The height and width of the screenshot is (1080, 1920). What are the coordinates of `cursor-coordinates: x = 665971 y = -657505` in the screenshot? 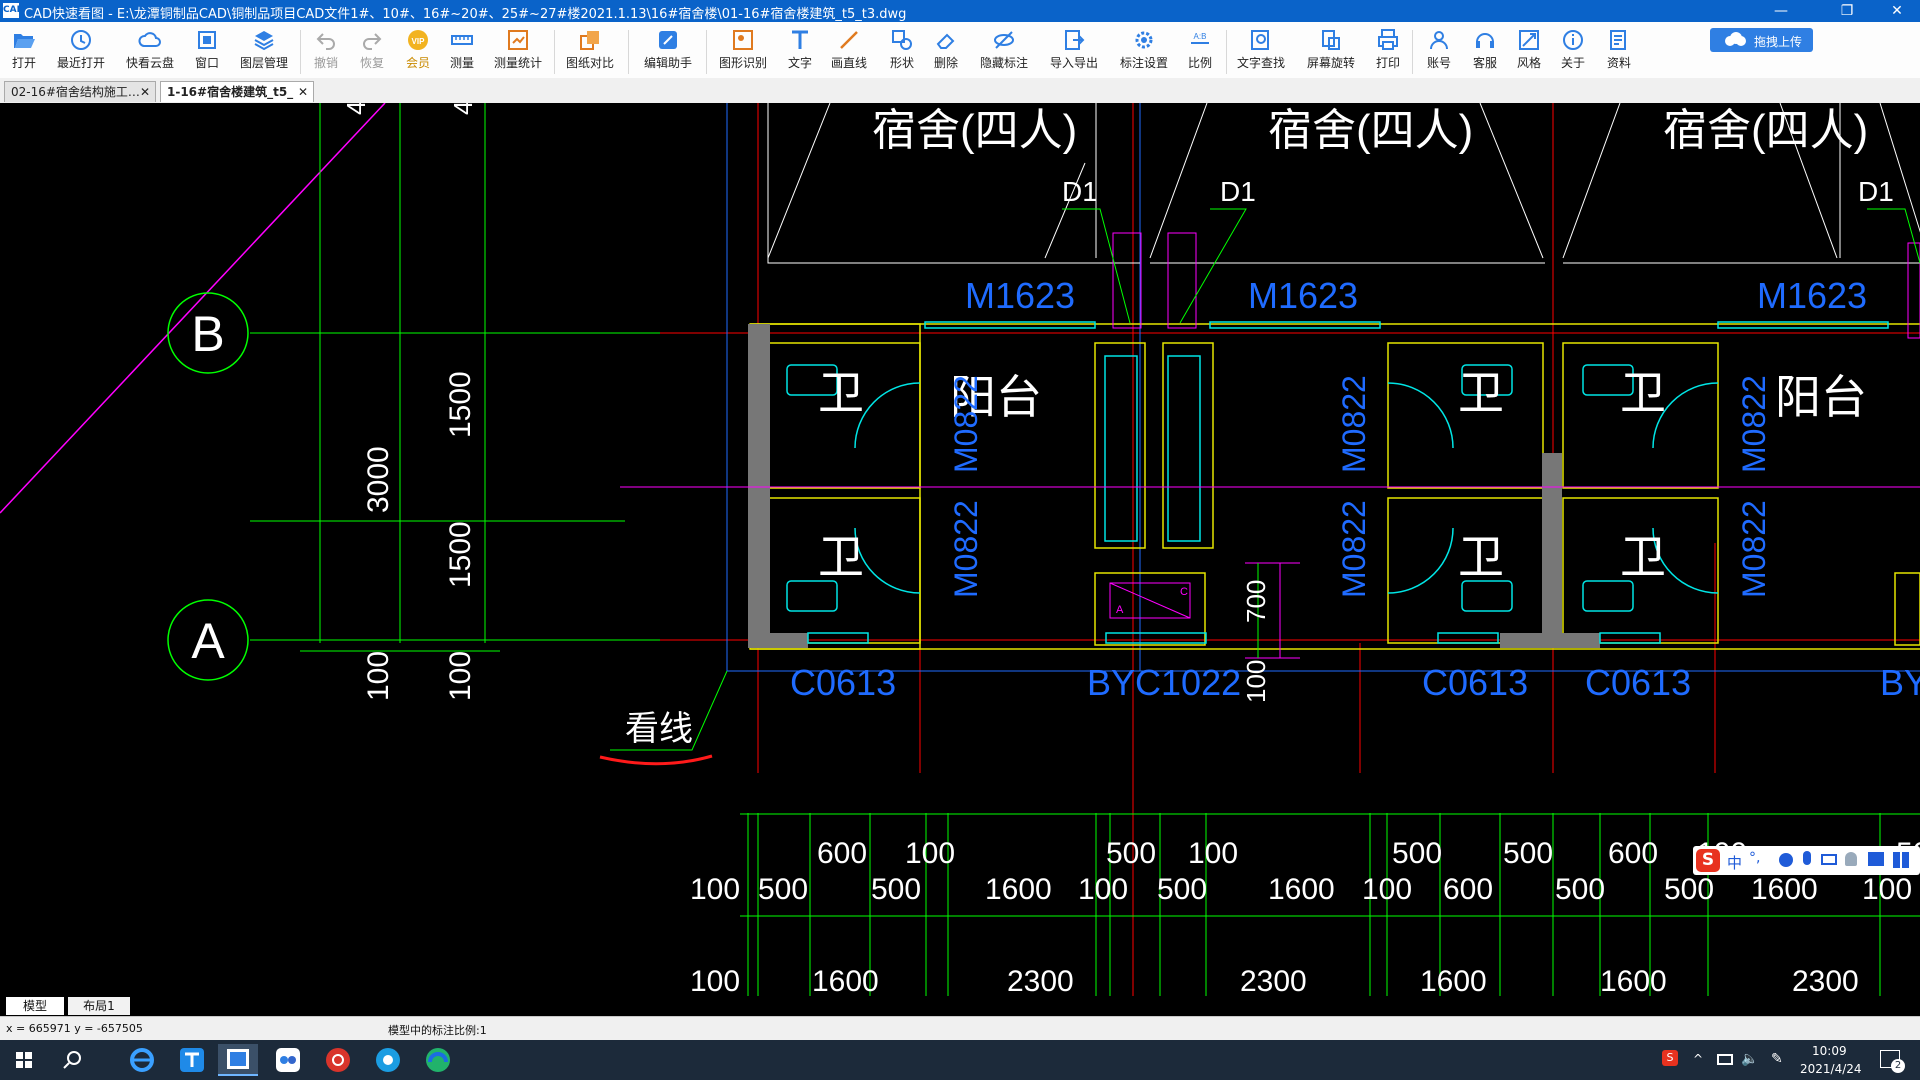 It's located at (74, 1028).